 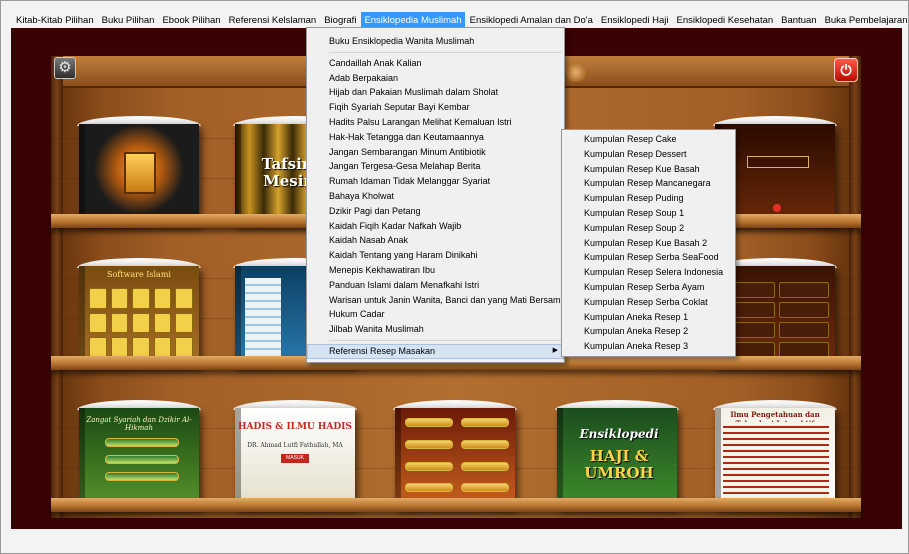 I want to click on menu-ensiklopedi-haji: Ensiklopedi Haji, so click(x=635, y=20).